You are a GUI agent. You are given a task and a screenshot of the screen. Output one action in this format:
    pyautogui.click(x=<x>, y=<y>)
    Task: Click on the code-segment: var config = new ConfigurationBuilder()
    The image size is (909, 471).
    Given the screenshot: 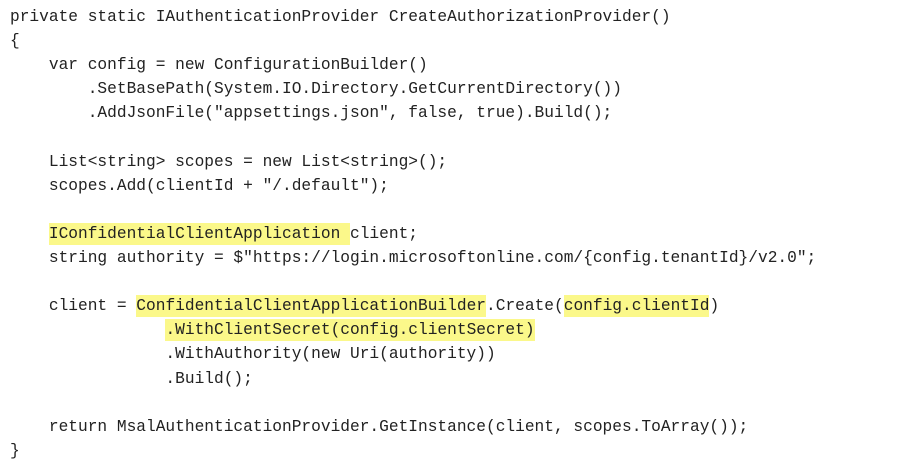 What is the action you would take?
    pyautogui.click(x=219, y=65)
    